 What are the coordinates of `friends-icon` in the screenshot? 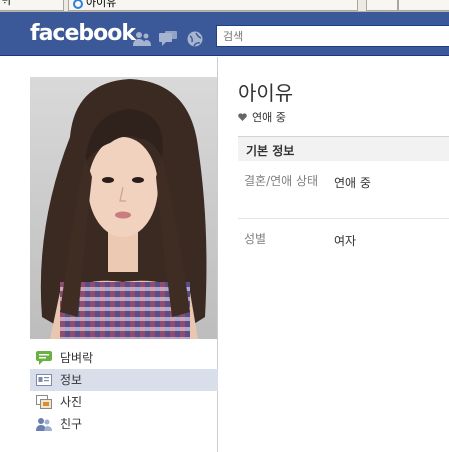 It's located at (44, 424).